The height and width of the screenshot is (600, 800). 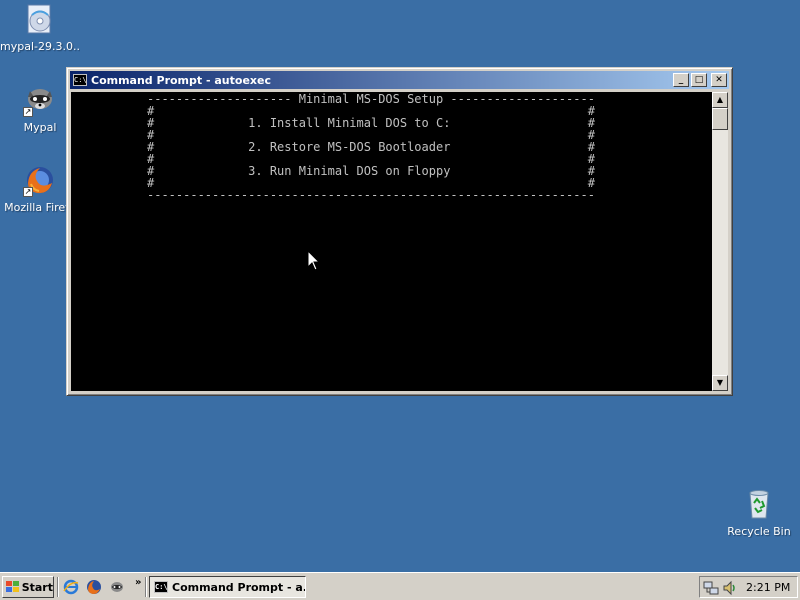 What do you see at coordinates (759, 504) in the screenshot?
I see `recycle-bin-icon` at bounding box center [759, 504].